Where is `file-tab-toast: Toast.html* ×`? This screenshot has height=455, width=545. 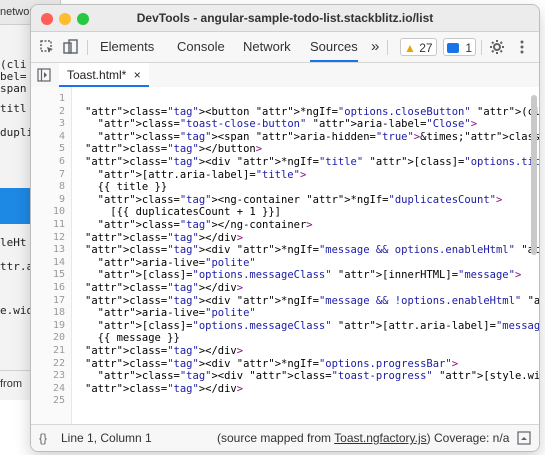
file-tab-toast: Toast.html* × is located at coordinates (104, 75).